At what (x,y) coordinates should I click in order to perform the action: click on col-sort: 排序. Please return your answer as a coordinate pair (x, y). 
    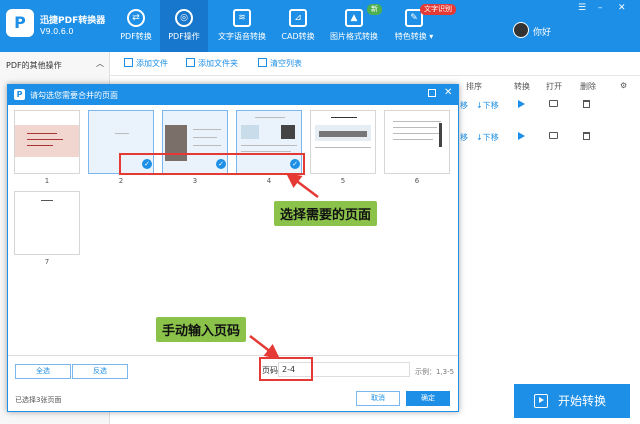
    Looking at the image, I should click on (474, 86).